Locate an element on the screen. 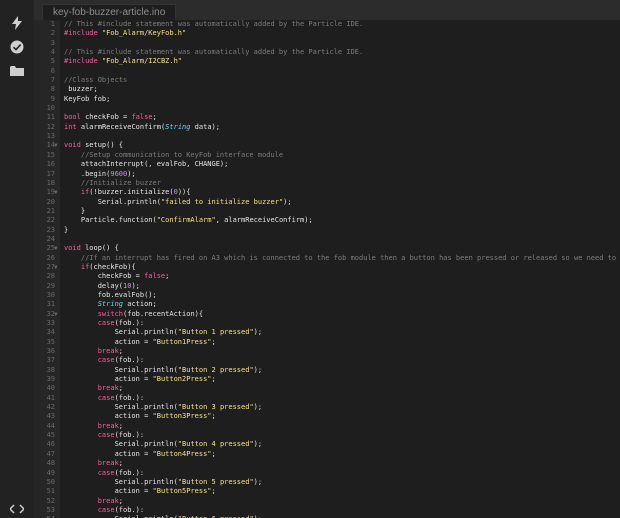  code-line: 38 Serial.println("Button 2 pressed"); is located at coordinates (333, 370).